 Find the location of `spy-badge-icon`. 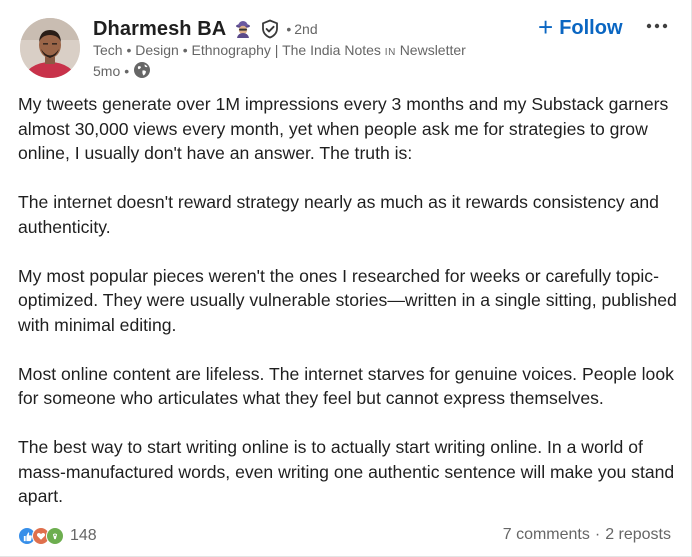

spy-badge-icon is located at coordinates (243, 29).